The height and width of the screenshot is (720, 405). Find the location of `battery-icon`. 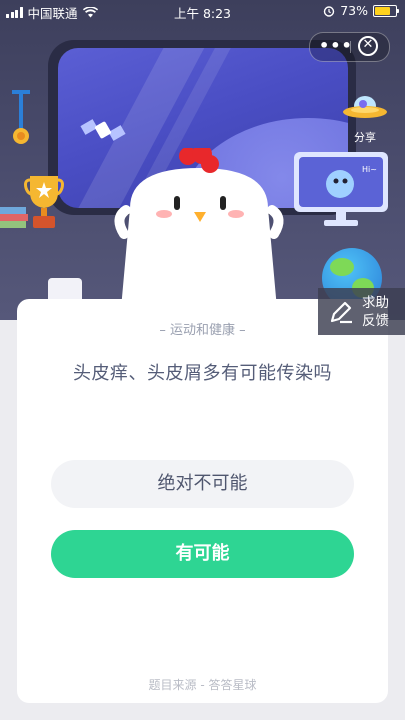

battery-icon is located at coordinates (386, 10).